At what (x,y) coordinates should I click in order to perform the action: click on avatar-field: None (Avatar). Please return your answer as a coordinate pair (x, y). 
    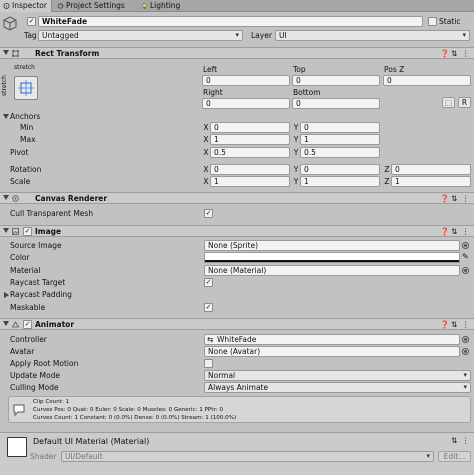
    Looking at the image, I should click on (332, 351).